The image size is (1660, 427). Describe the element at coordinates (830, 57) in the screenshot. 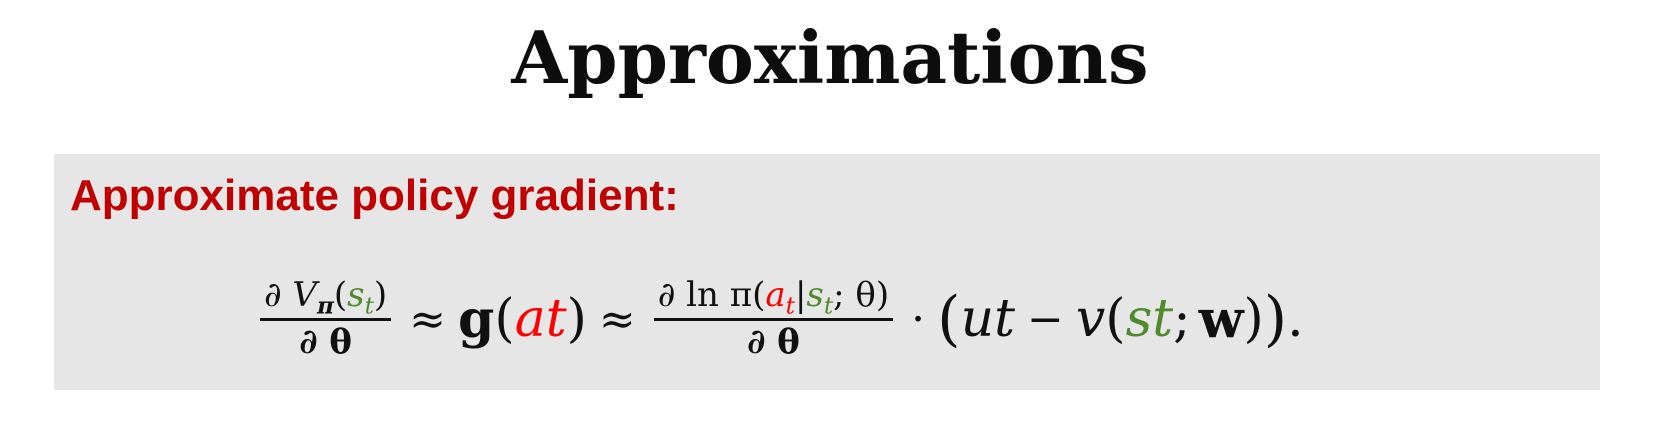

I see `slide-title: Approximations` at that location.